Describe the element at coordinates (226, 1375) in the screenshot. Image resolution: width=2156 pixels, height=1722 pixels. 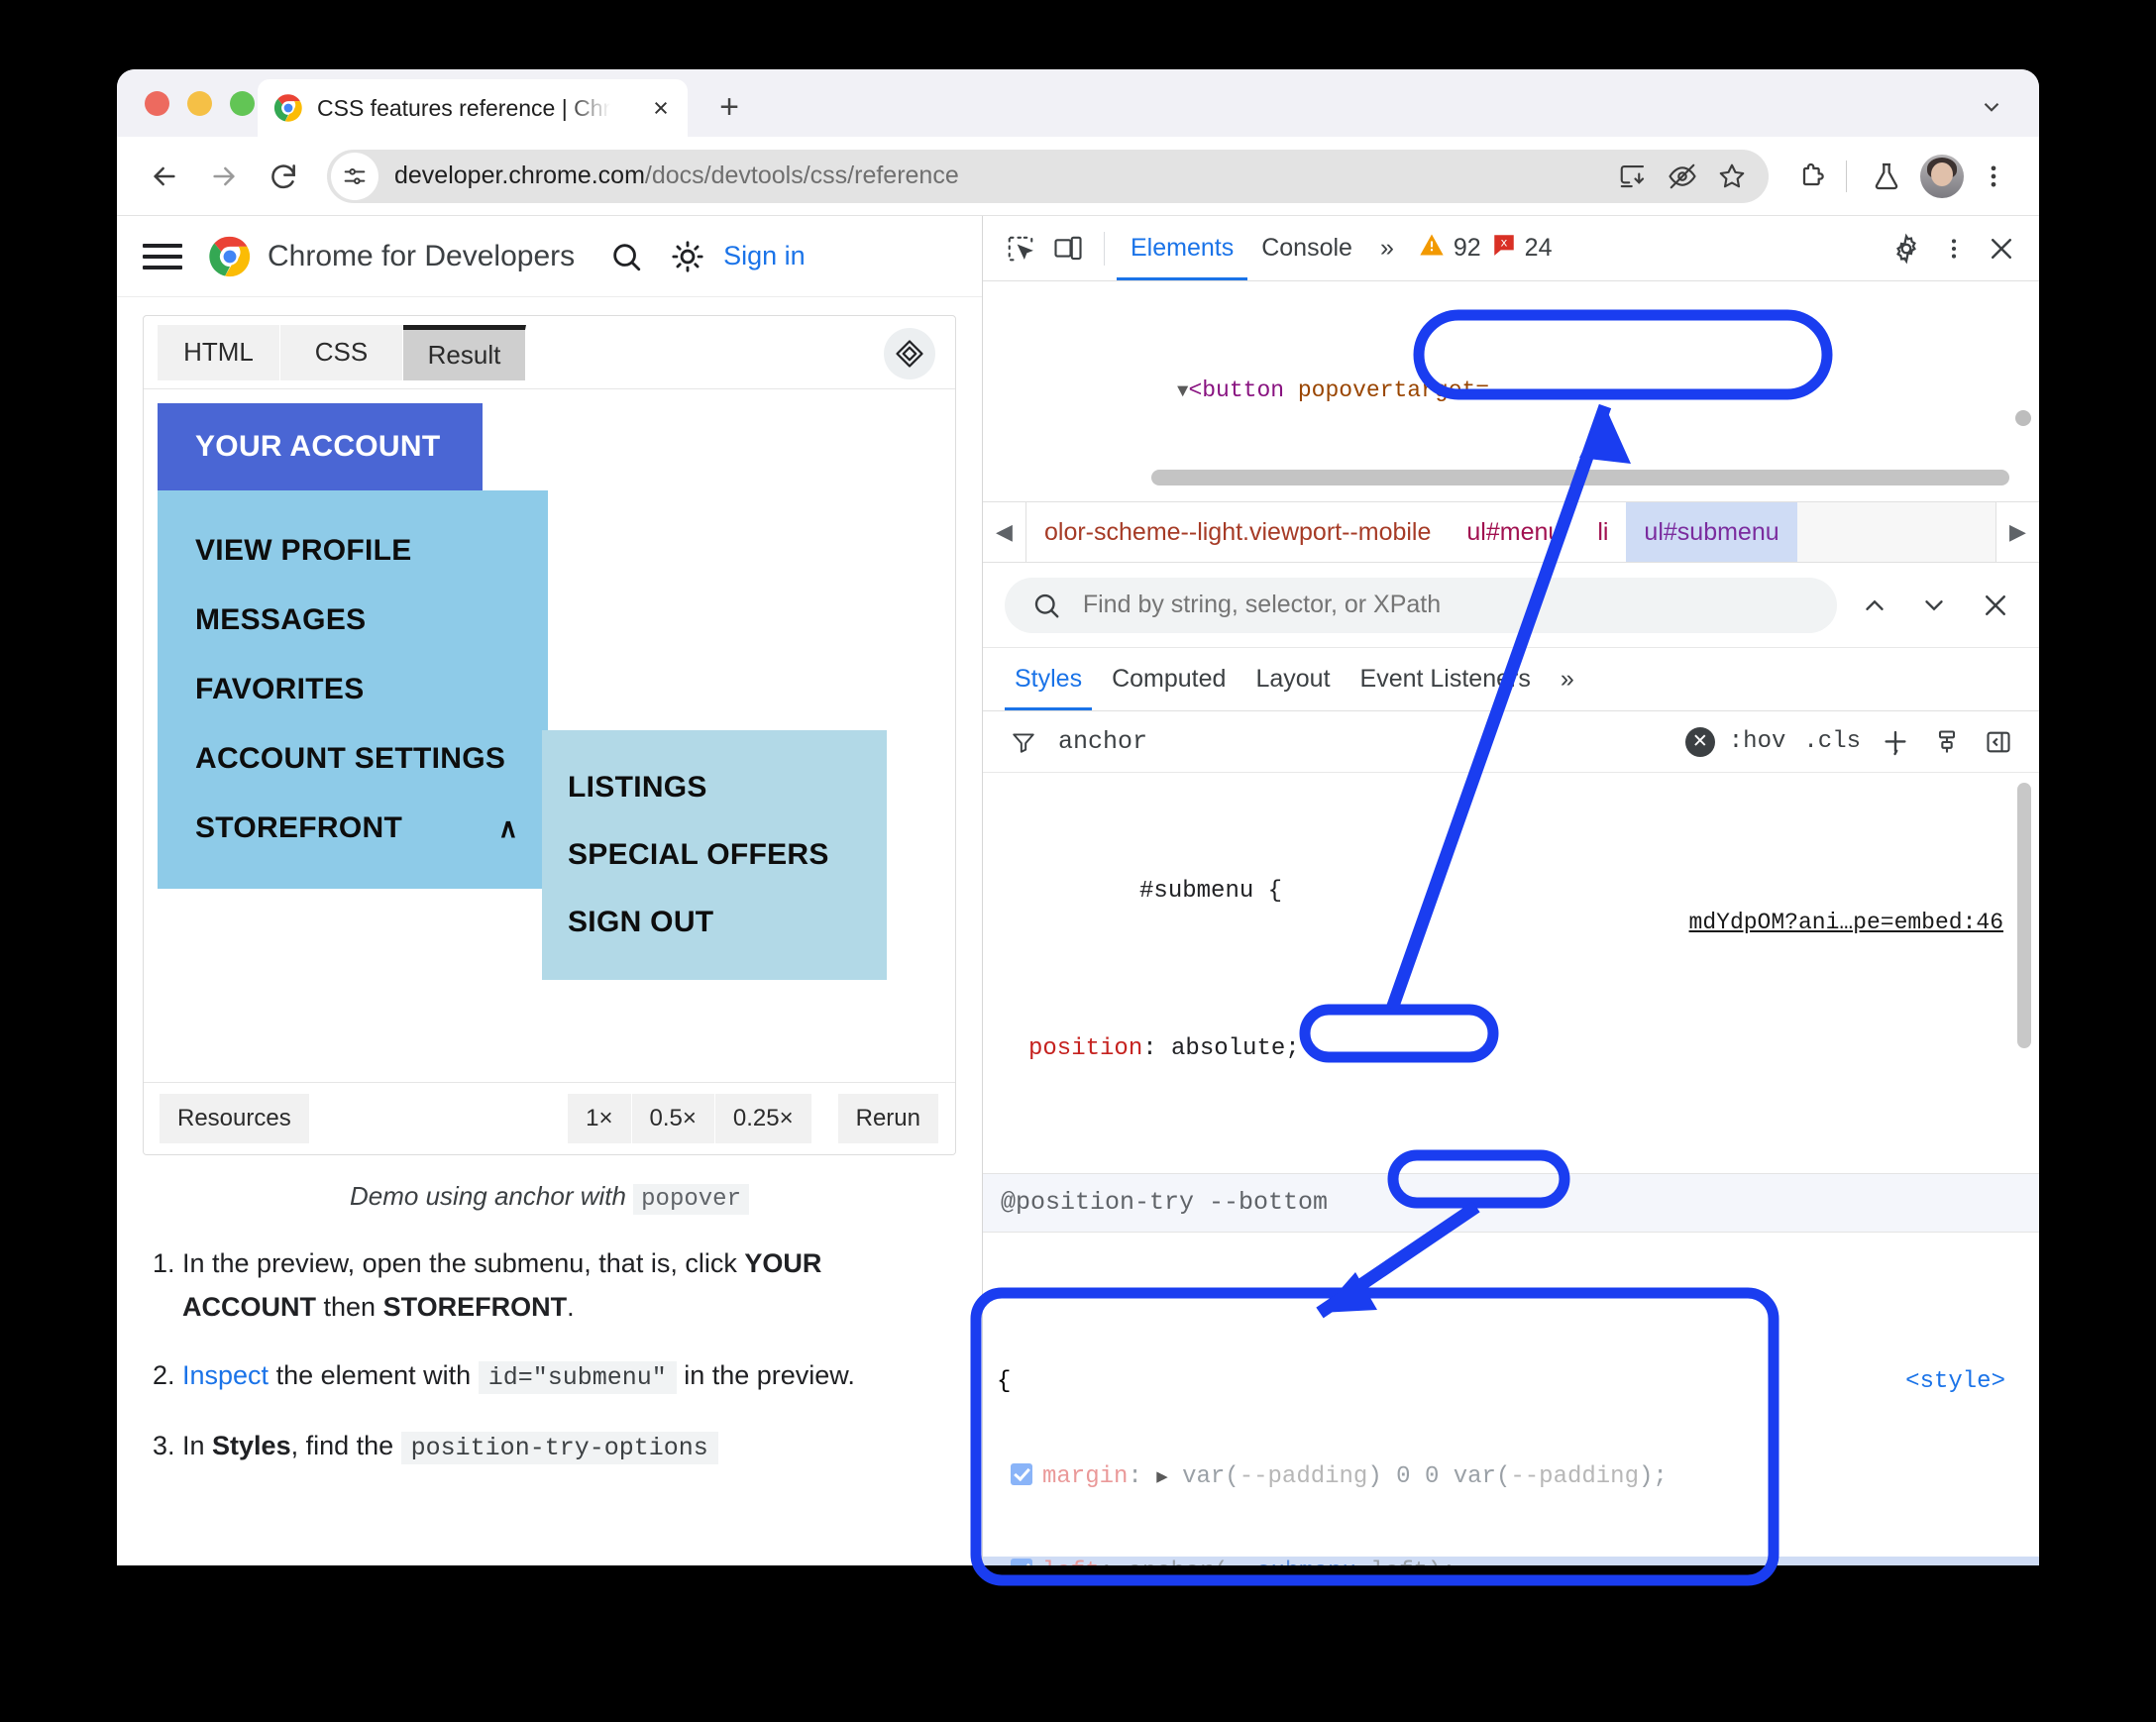
I see `inspect-link: Inspect` at that location.